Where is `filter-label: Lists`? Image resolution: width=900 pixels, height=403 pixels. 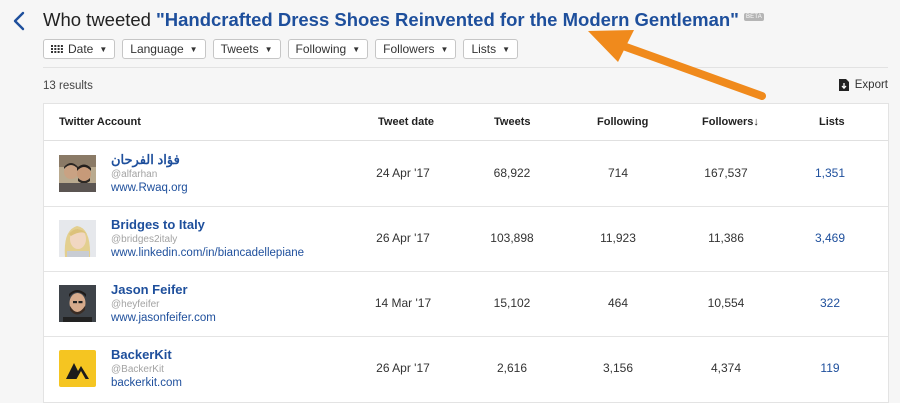
filter-label: Lists is located at coordinates (484, 49).